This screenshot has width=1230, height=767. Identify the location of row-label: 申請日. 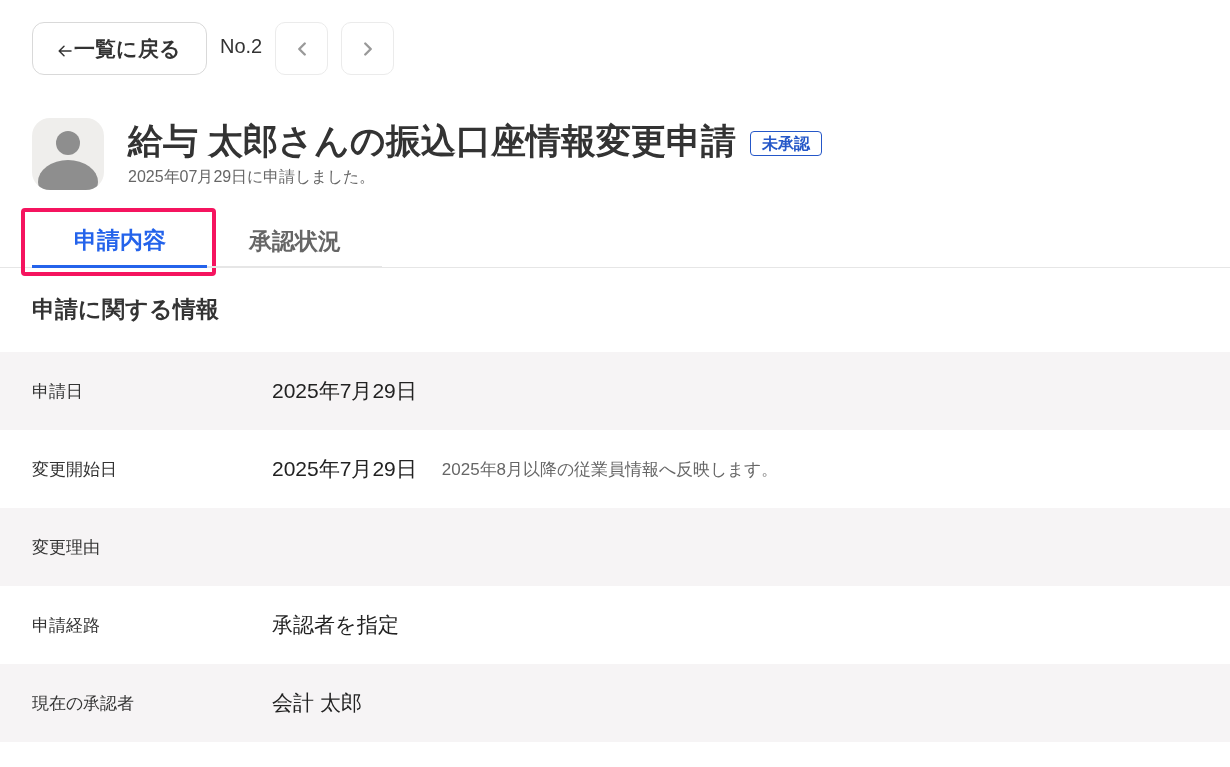
(58, 391).